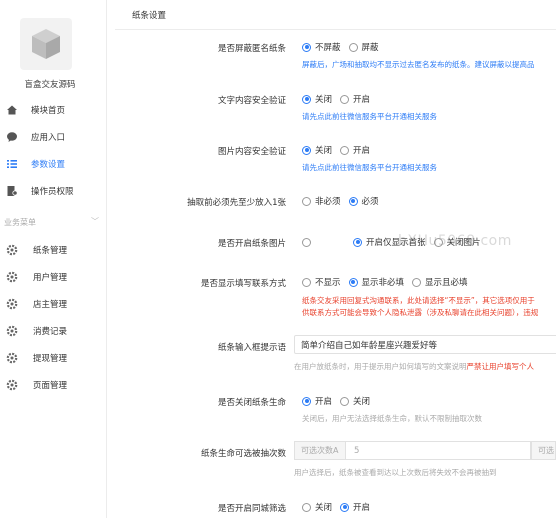 This screenshot has height=518, width=556. Describe the element at coordinates (243, 284) in the screenshot. I see `contact-label: 是否显示填写联系方式` at that location.